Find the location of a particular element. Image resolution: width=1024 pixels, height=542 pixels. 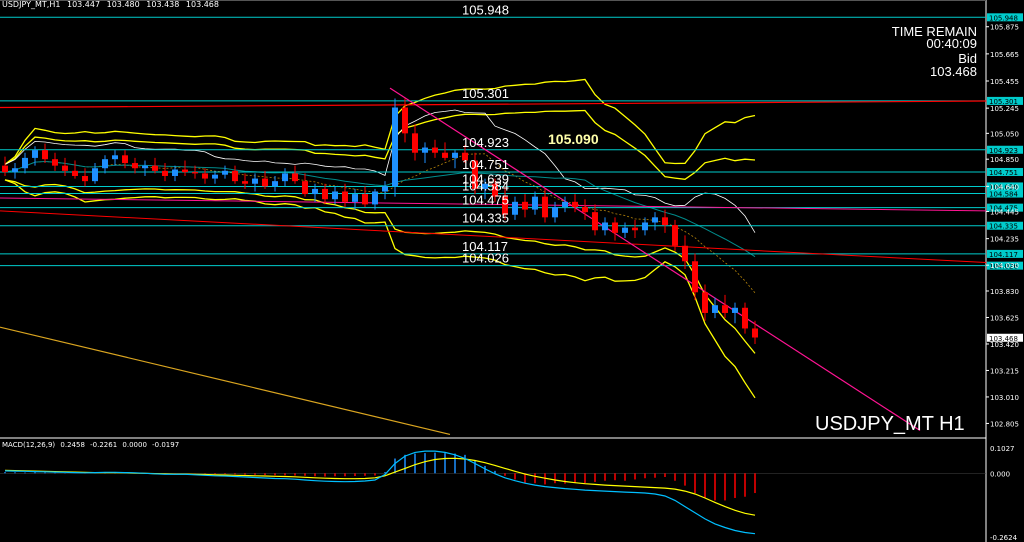

macd-value-4: -0.0197 is located at coordinates (166, 445).